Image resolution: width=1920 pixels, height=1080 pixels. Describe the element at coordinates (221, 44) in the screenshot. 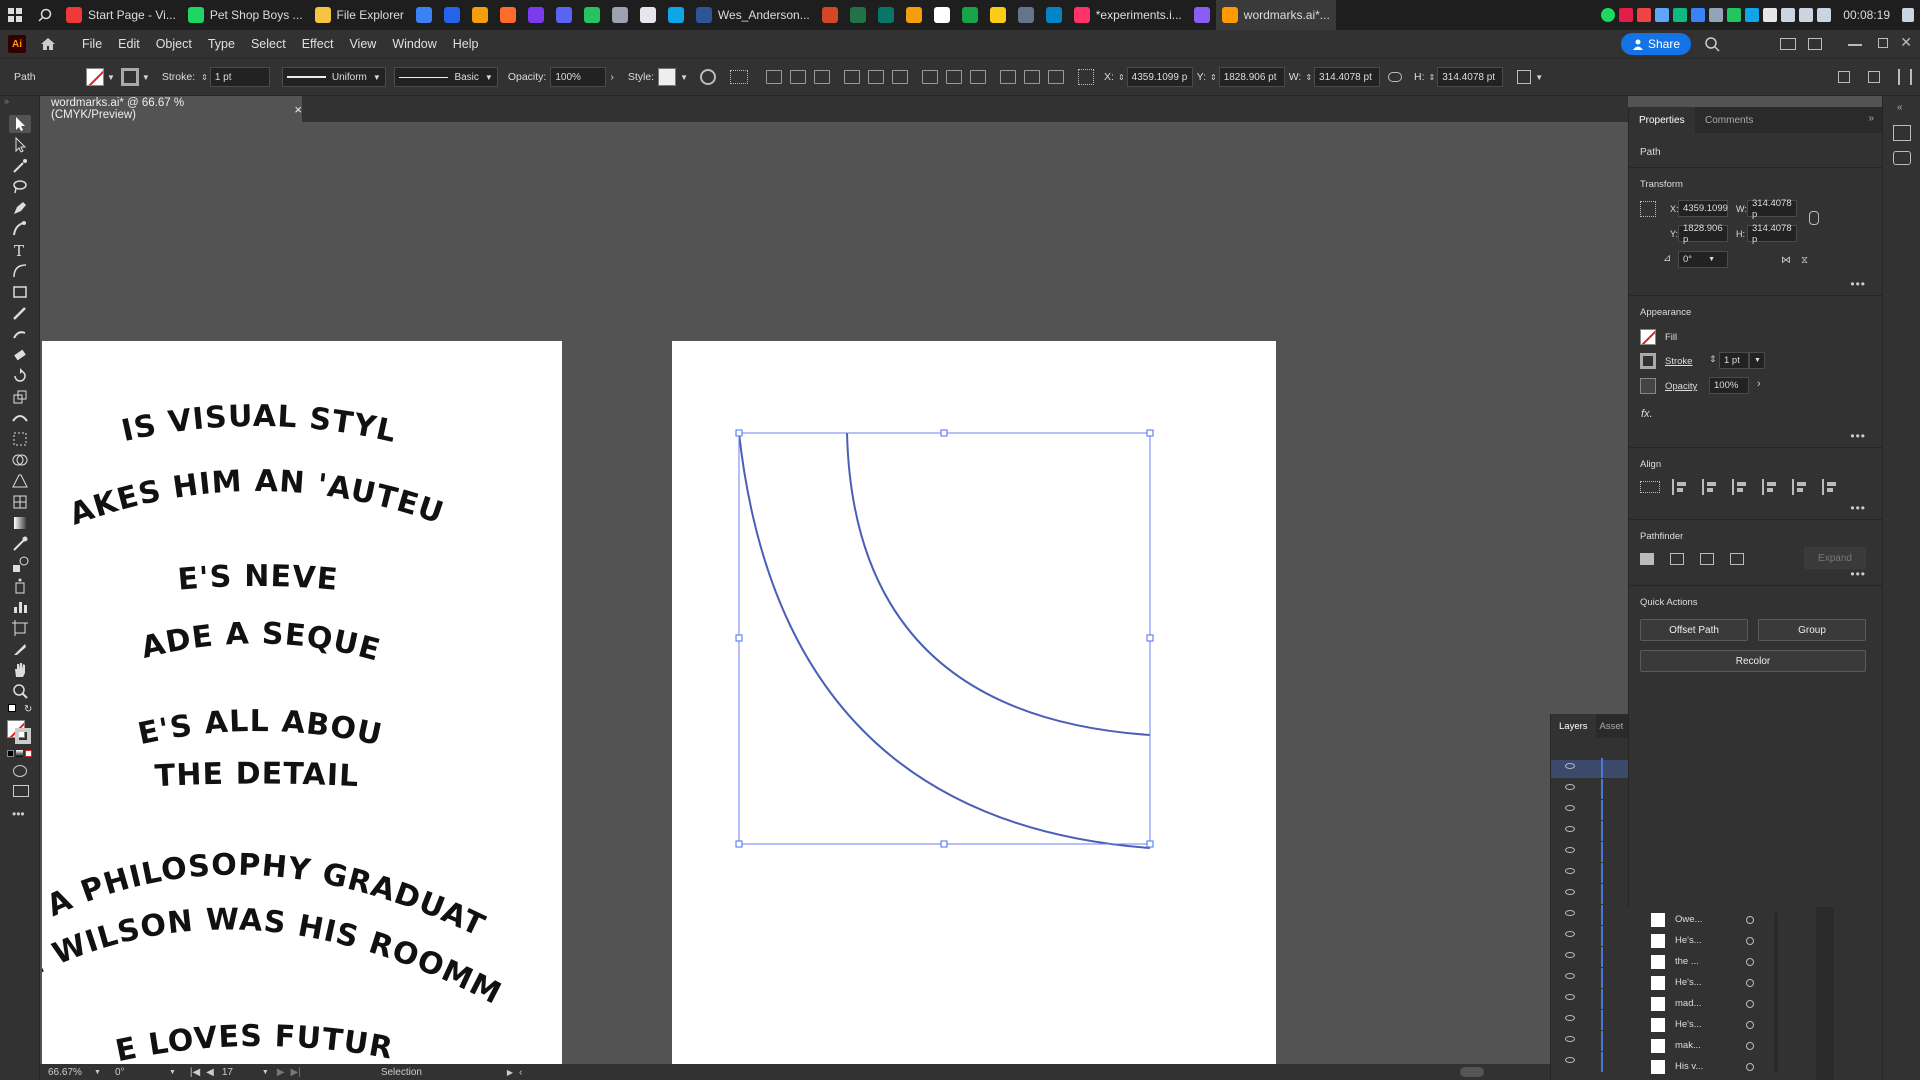

I see `menu-type: Type` at that location.